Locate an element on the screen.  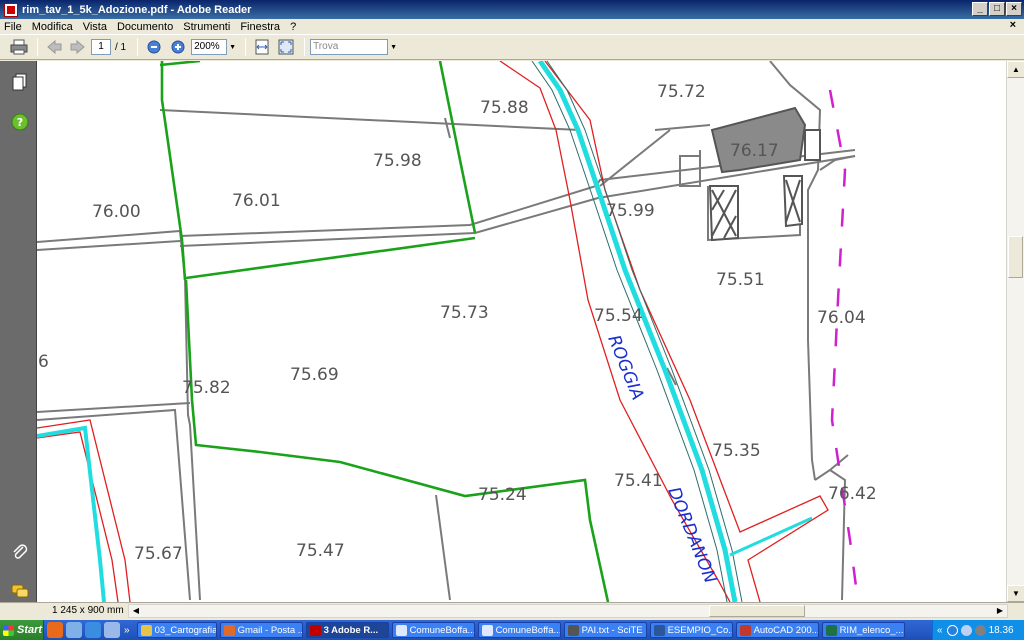
elevation-label: 75.47 is located at coordinates (320, 551).